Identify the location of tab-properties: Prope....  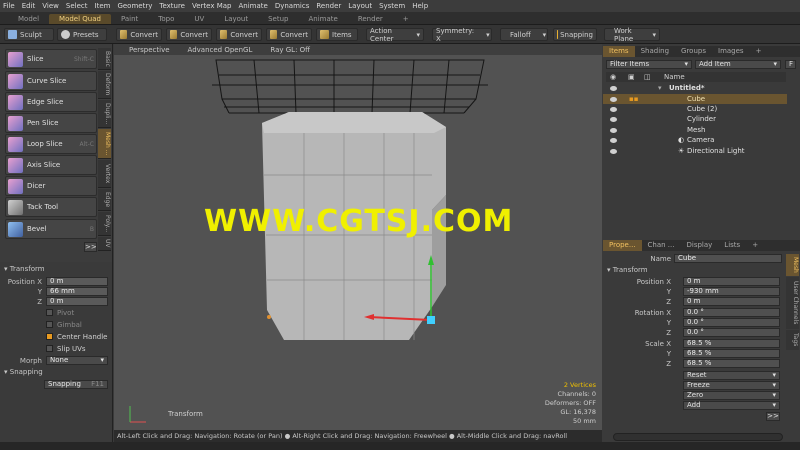
(622, 245).